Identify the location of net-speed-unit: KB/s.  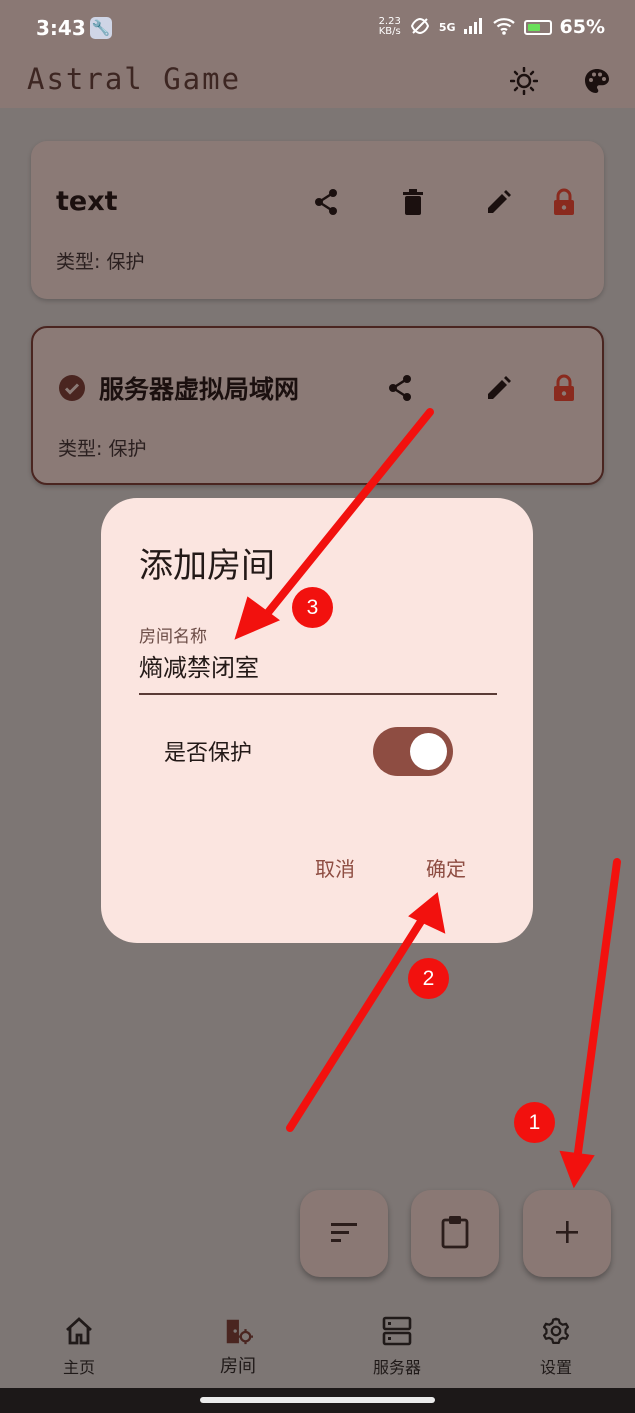
(389, 31).